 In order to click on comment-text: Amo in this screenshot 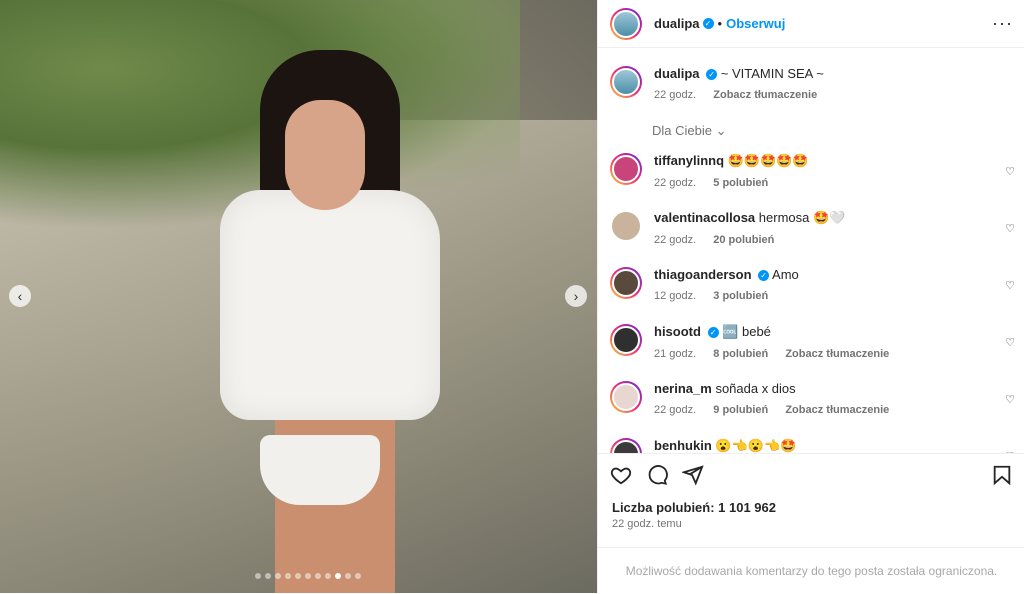, I will do `click(785, 274)`.